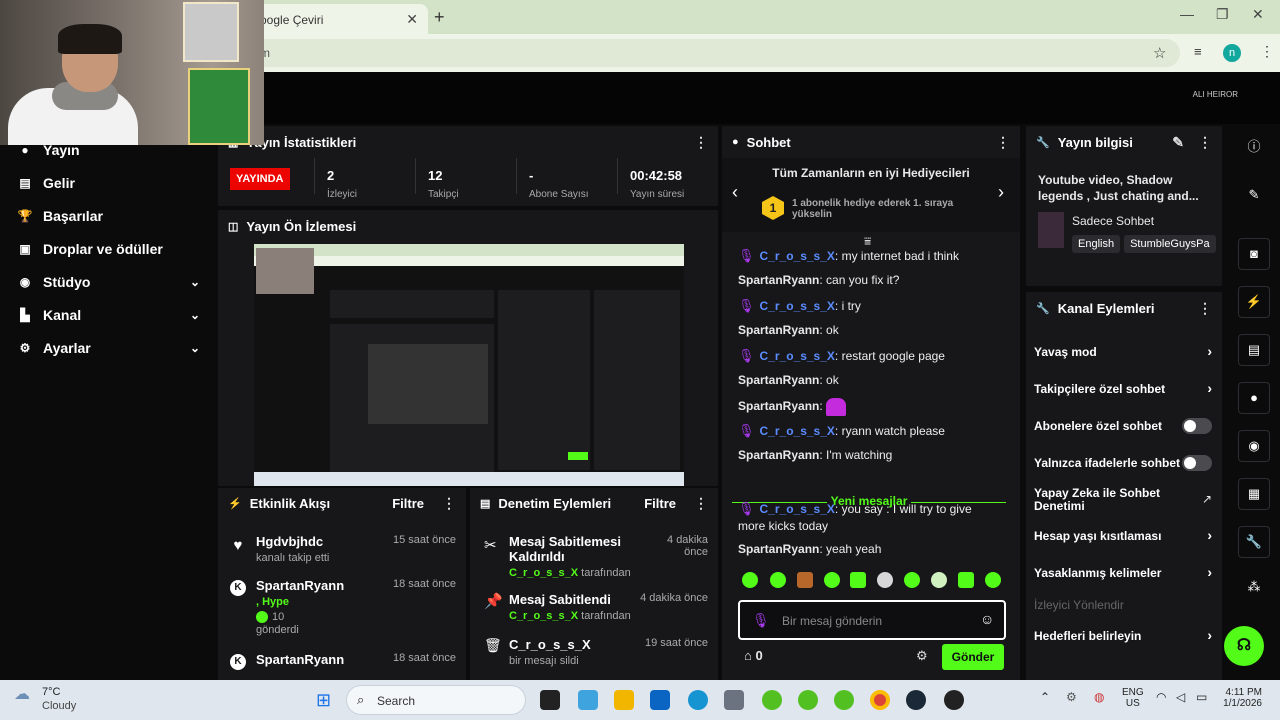  I want to click on channel-points: ⌂ 0, so click(753, 655).